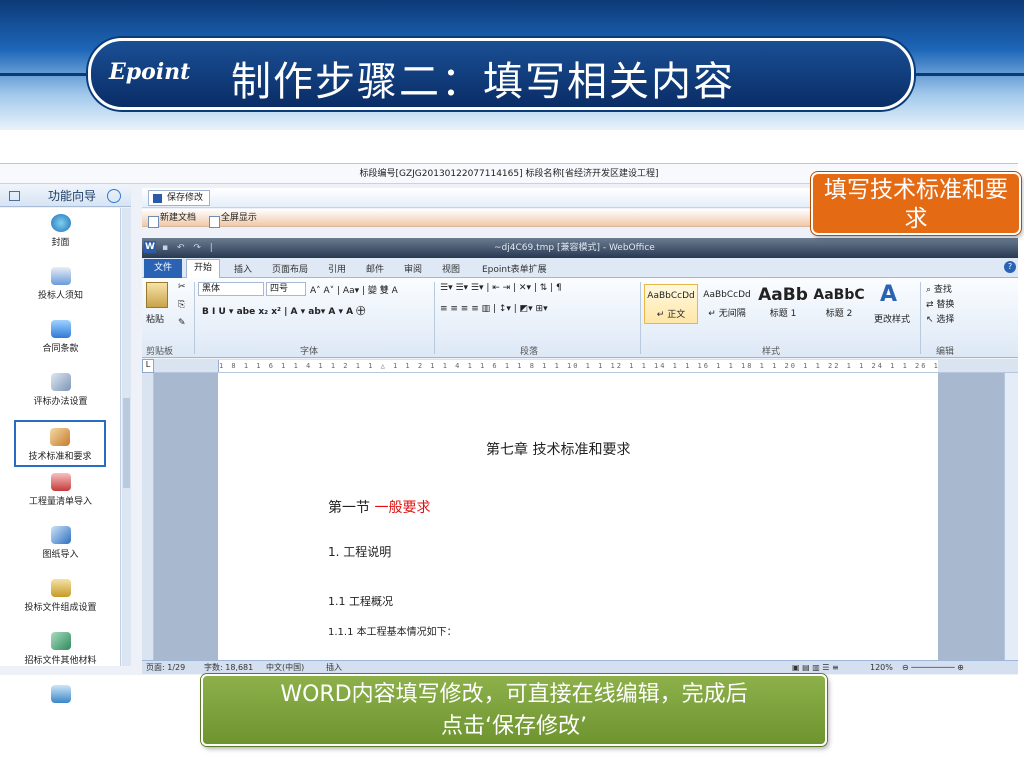 The image size is (1024, 768). Describe the element at coordinates (60, 496) in the screenshot. I see `sidebar-item-bill-import: 工程量清单导入` at that location.